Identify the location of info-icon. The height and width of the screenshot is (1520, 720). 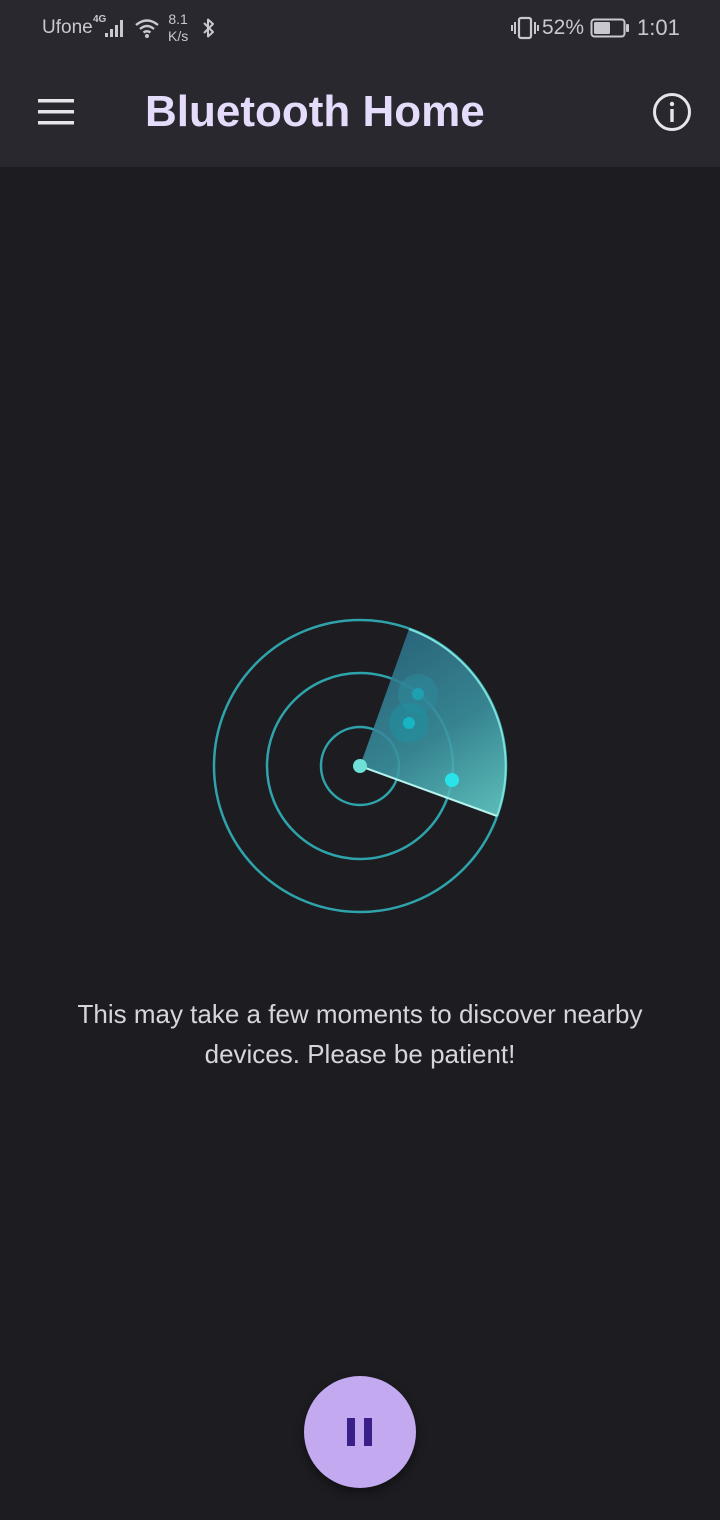
(672, 112).